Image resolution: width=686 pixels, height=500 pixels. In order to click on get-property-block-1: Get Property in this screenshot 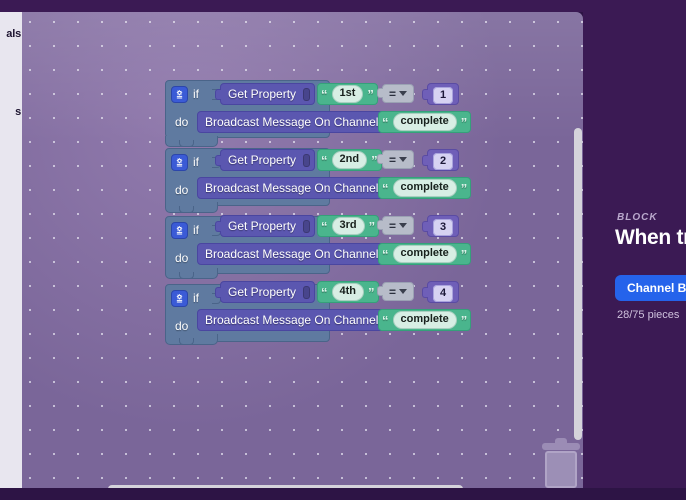, I will do `click(265, 160)`.